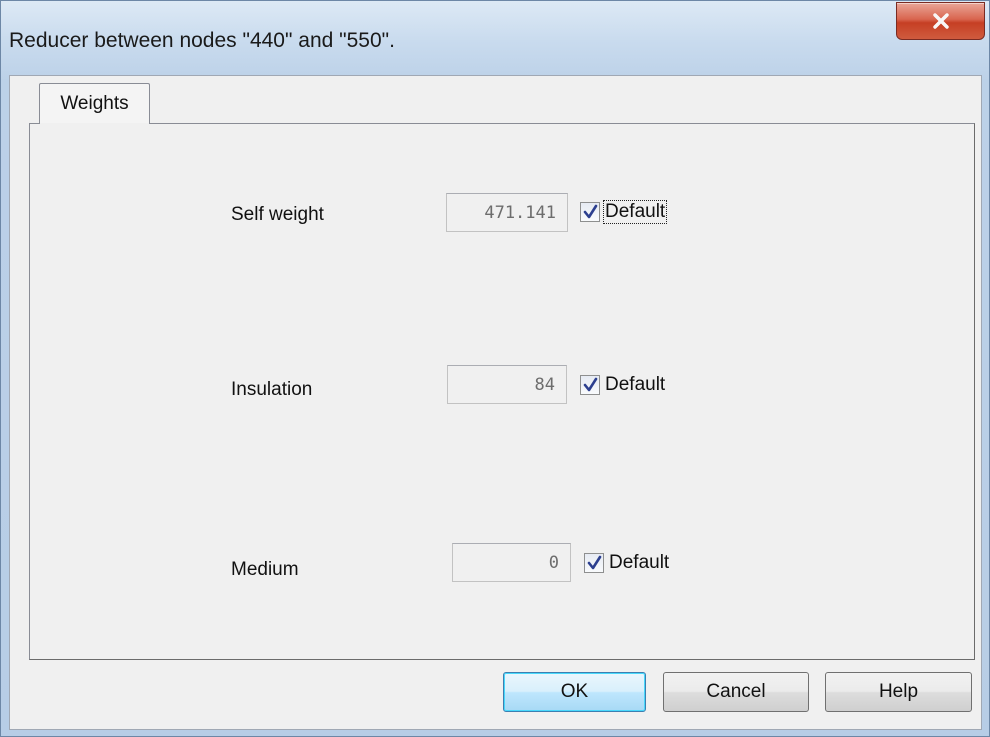  I want to click on close-button, so click(940, 21).